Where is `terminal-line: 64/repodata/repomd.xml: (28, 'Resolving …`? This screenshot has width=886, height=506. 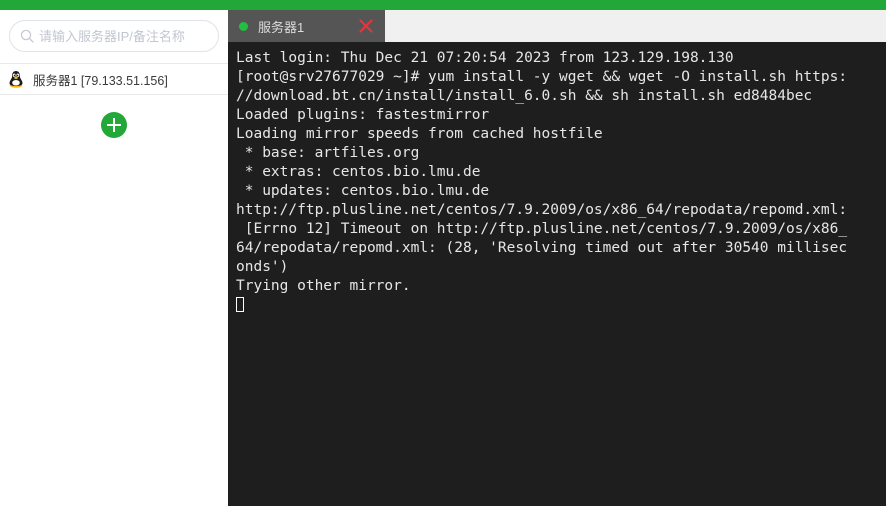
terminal-line: 64/repodata/repomd.xml: (28, 'Resolving … is located at coordinates (542, 248).